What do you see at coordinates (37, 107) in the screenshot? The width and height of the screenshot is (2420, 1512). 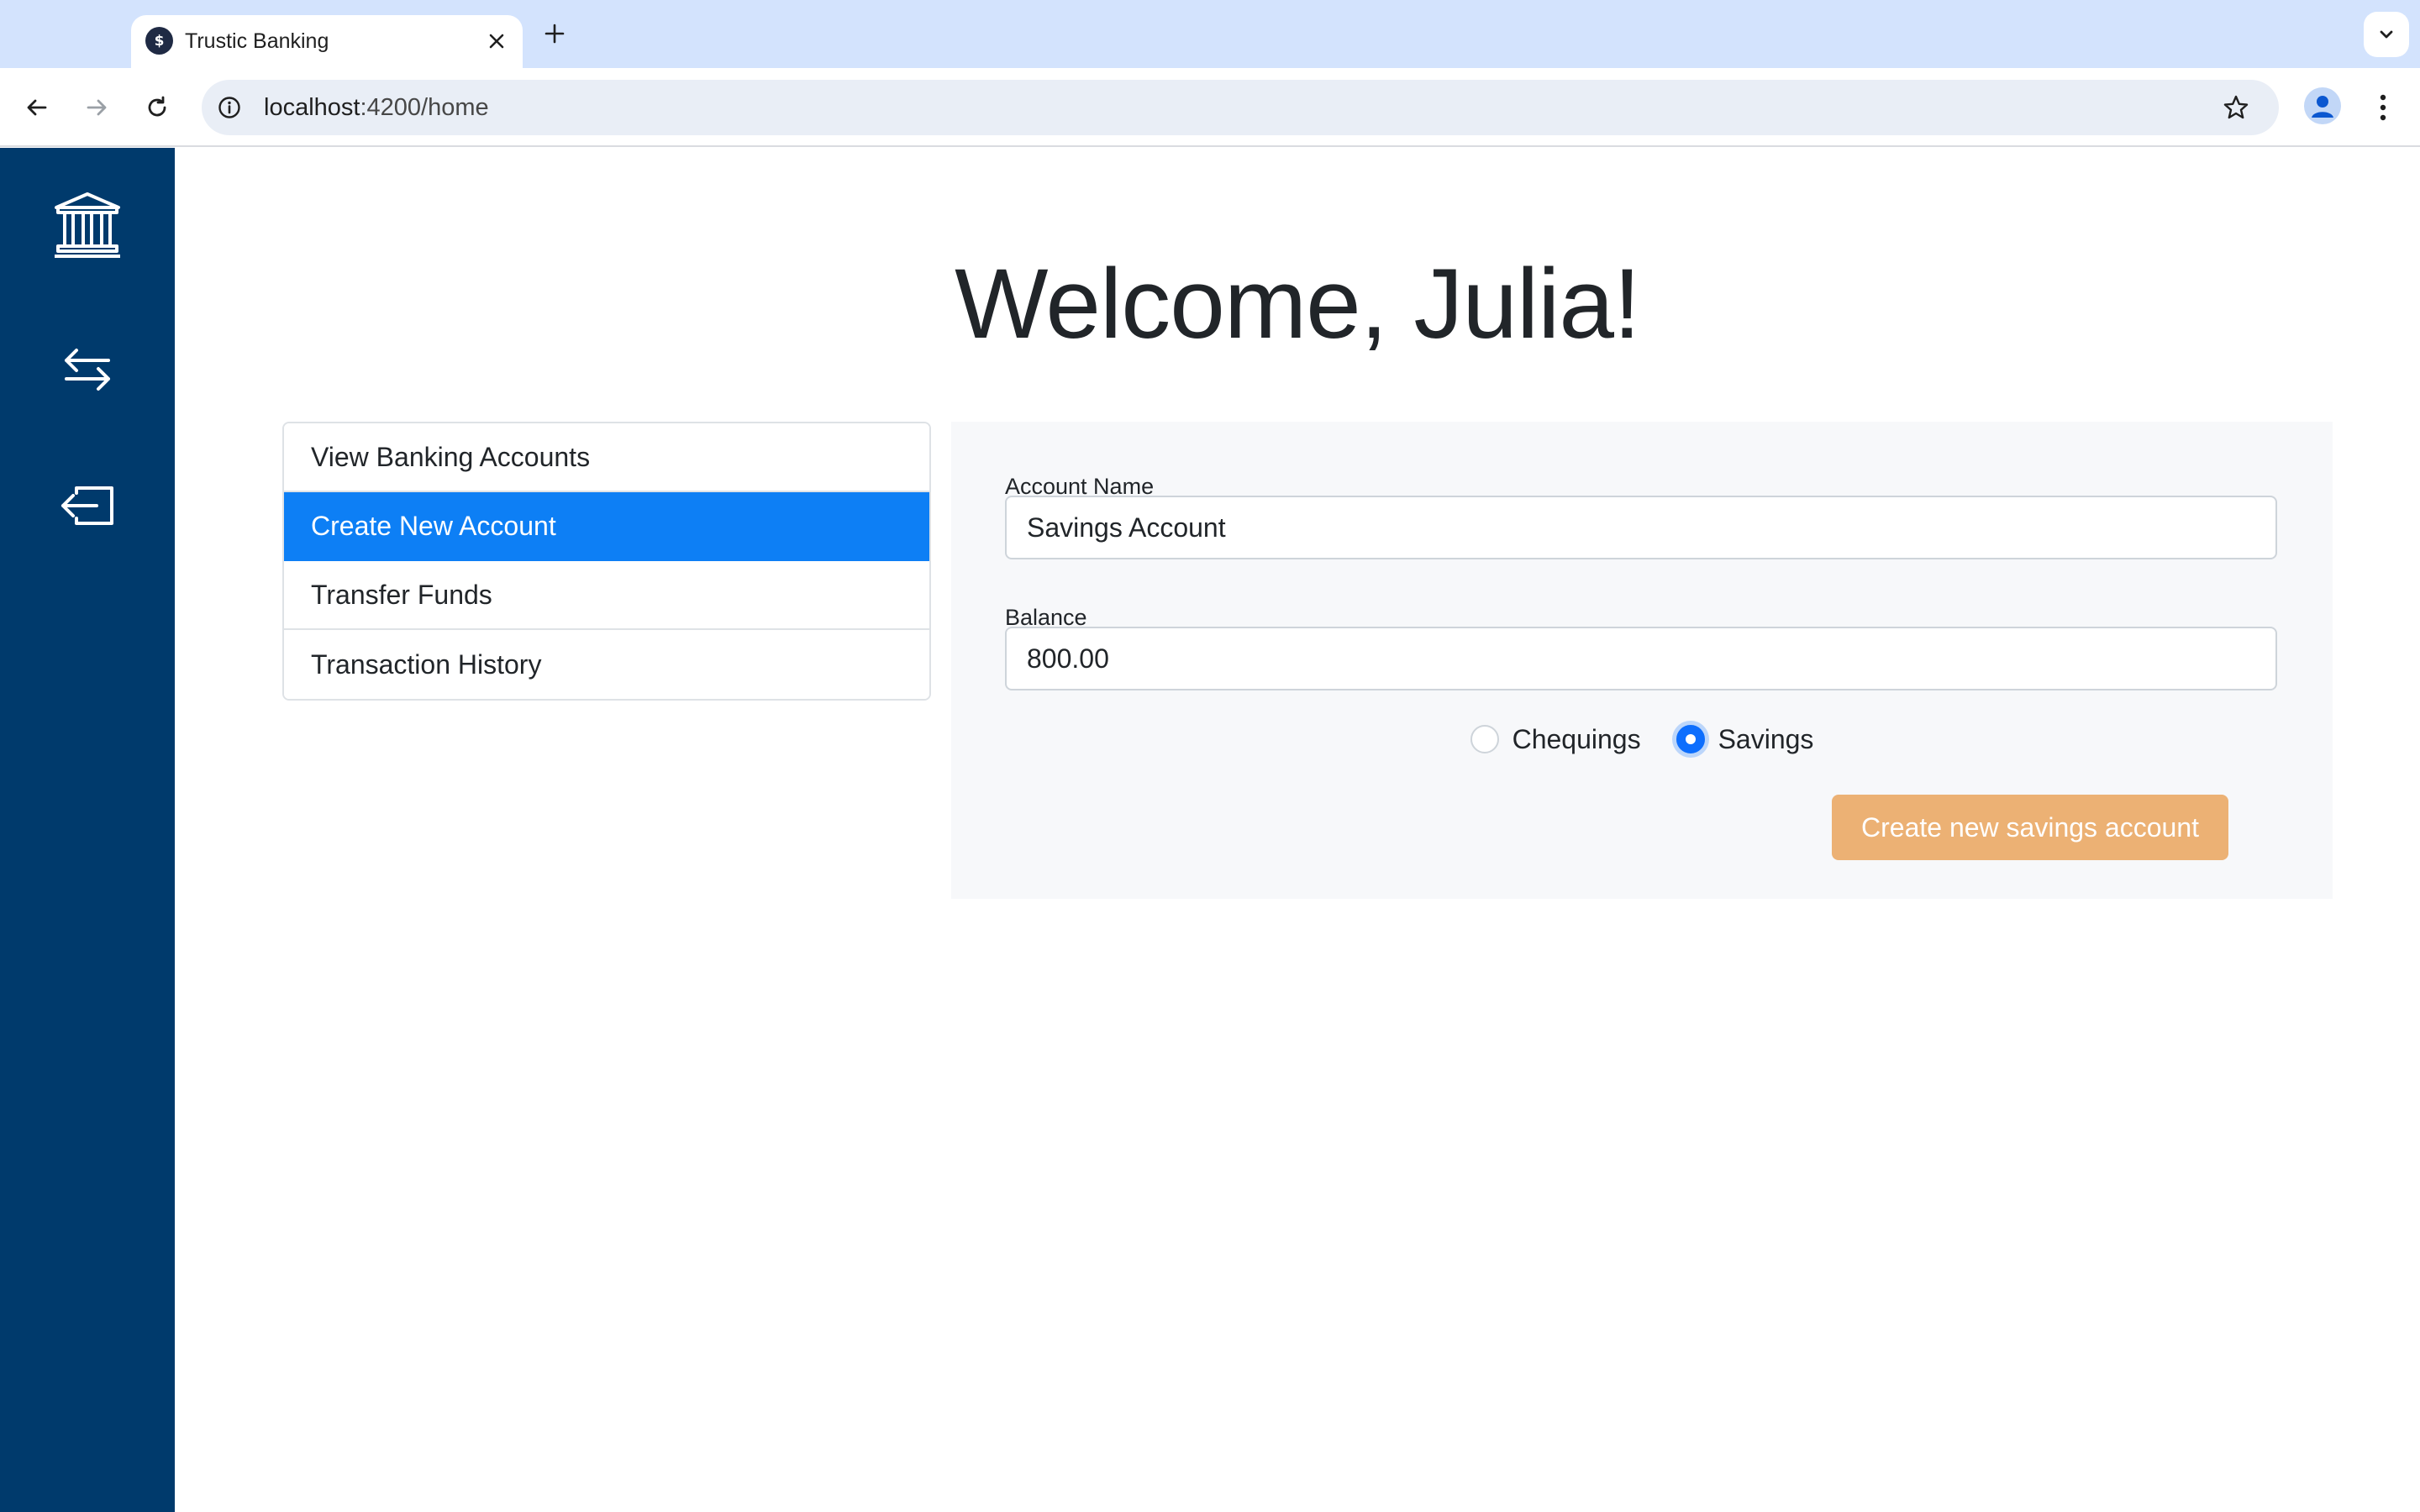 I see `back-arrow-icon` at bounding box center [37, 107].